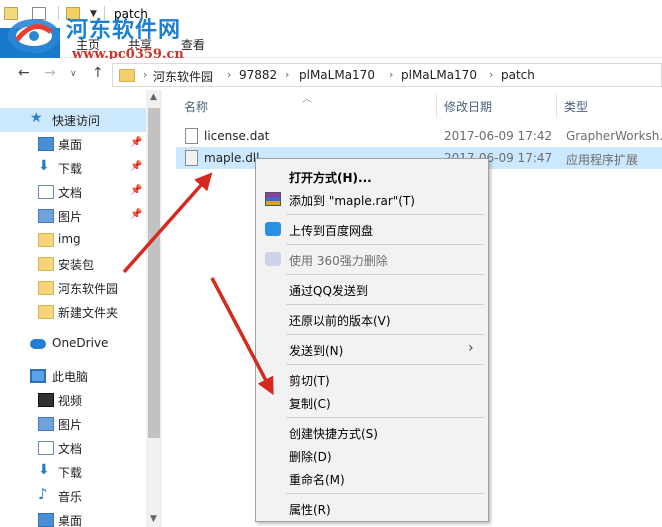 The image size is (662, 527). What do you see at coordinates (73, 240) in the screenshot?
I see `sidebar-item-img: img` at bounding box center [73, 240].